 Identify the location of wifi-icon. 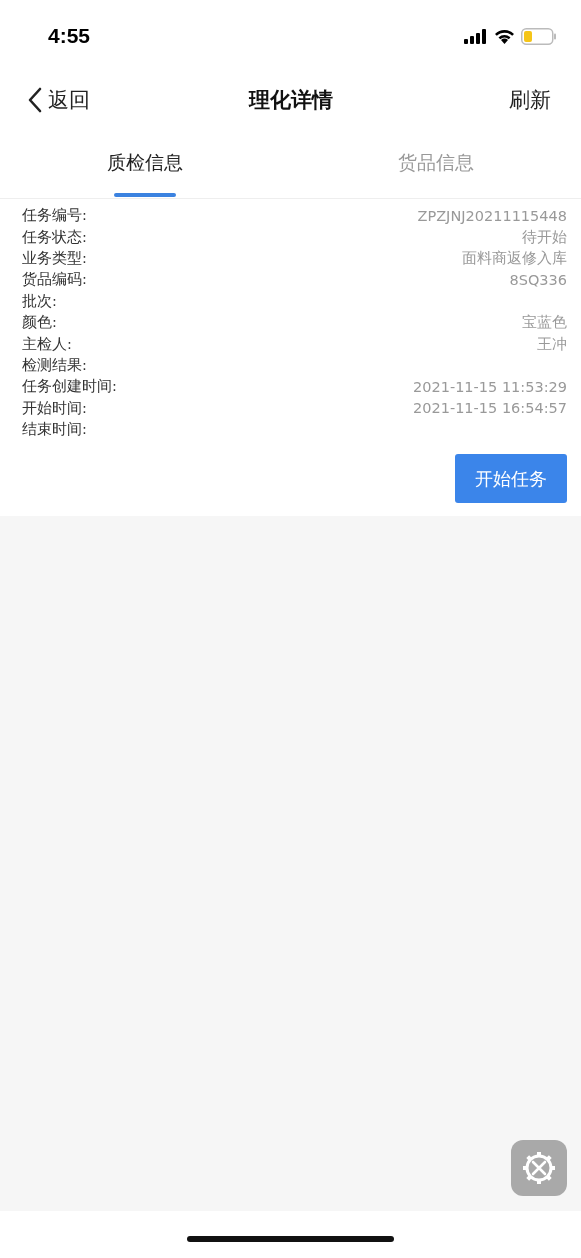
(504, 36).